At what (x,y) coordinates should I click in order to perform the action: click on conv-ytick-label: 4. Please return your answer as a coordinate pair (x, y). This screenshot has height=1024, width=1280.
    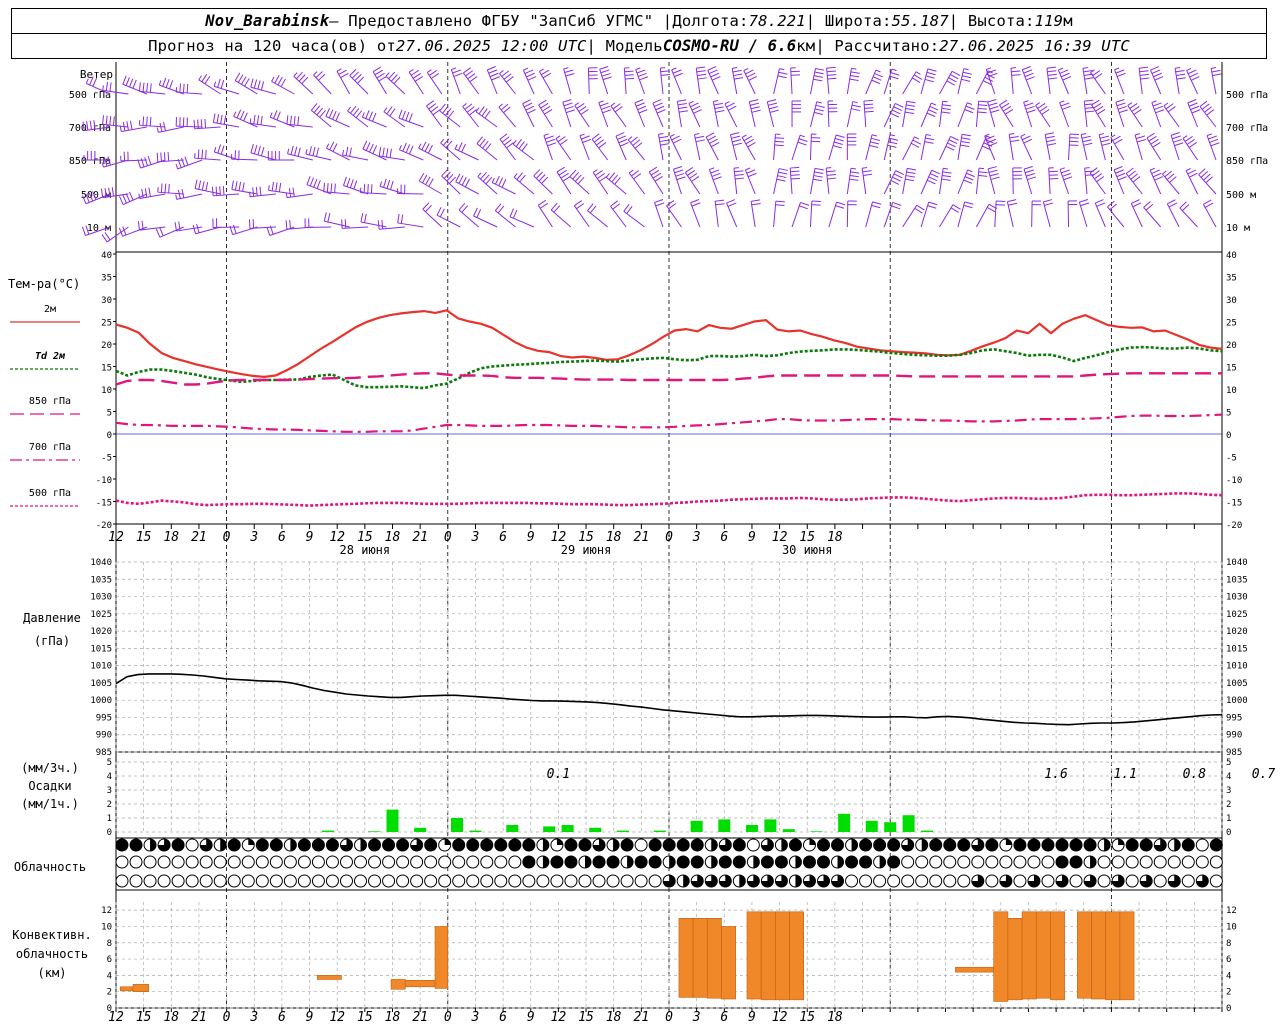
    Looking at the image, I should click on (109, 976).